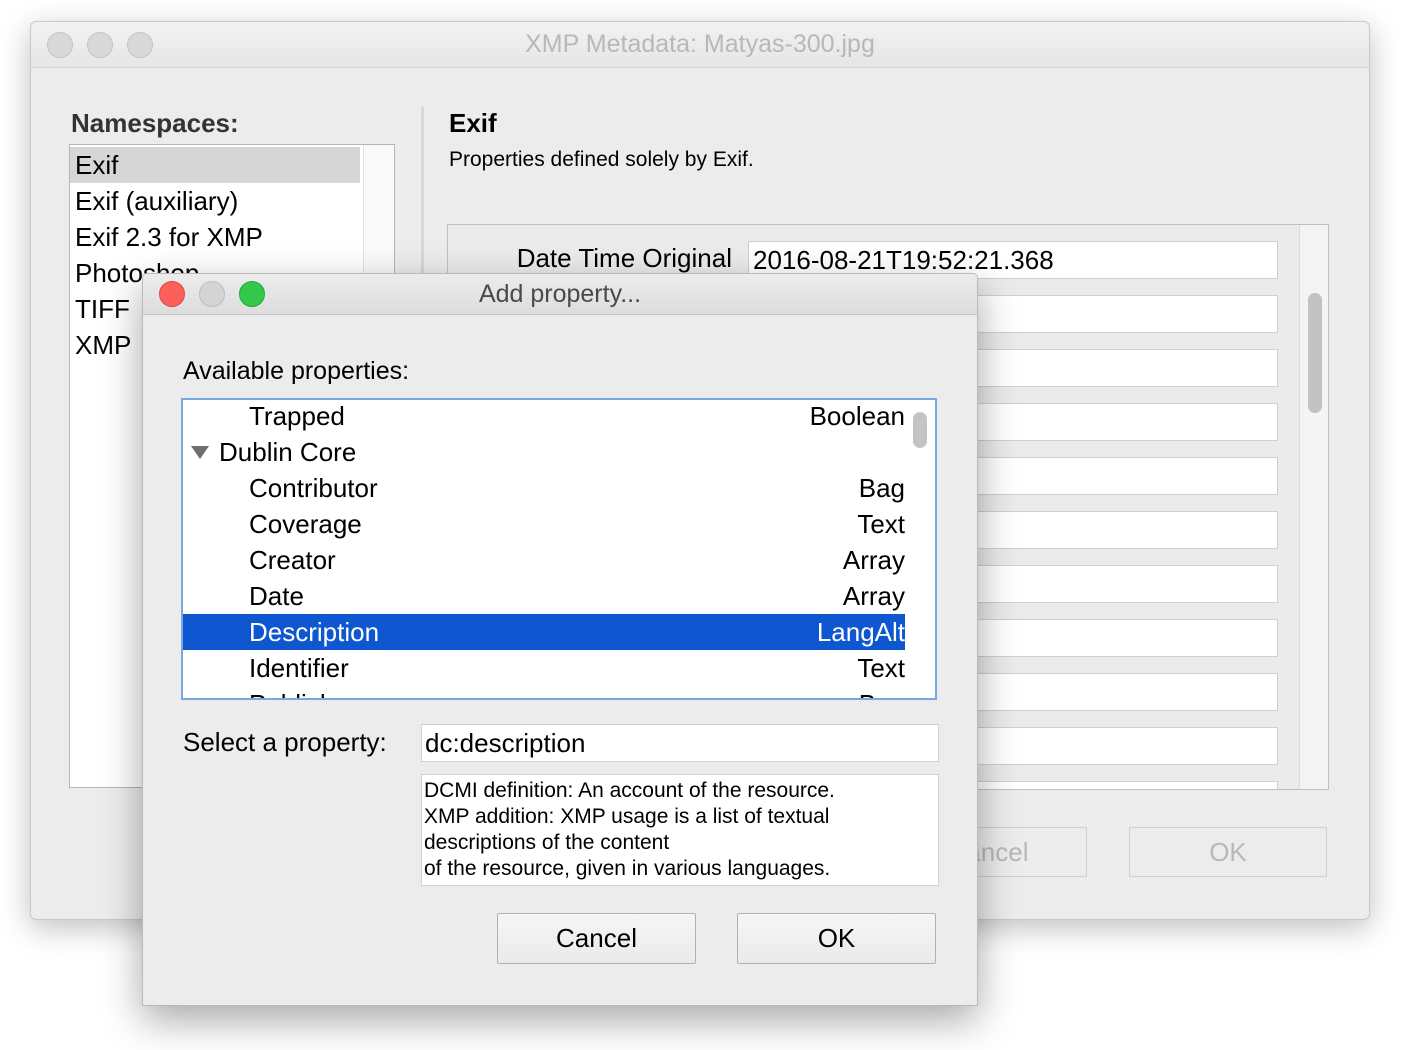  I want to click on section-title: Exif, so click(473, 123).